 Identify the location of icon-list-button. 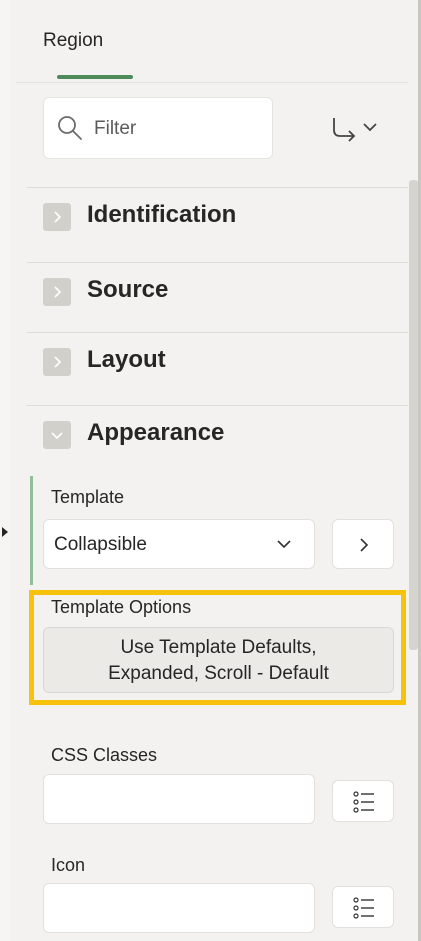
(363, 907).